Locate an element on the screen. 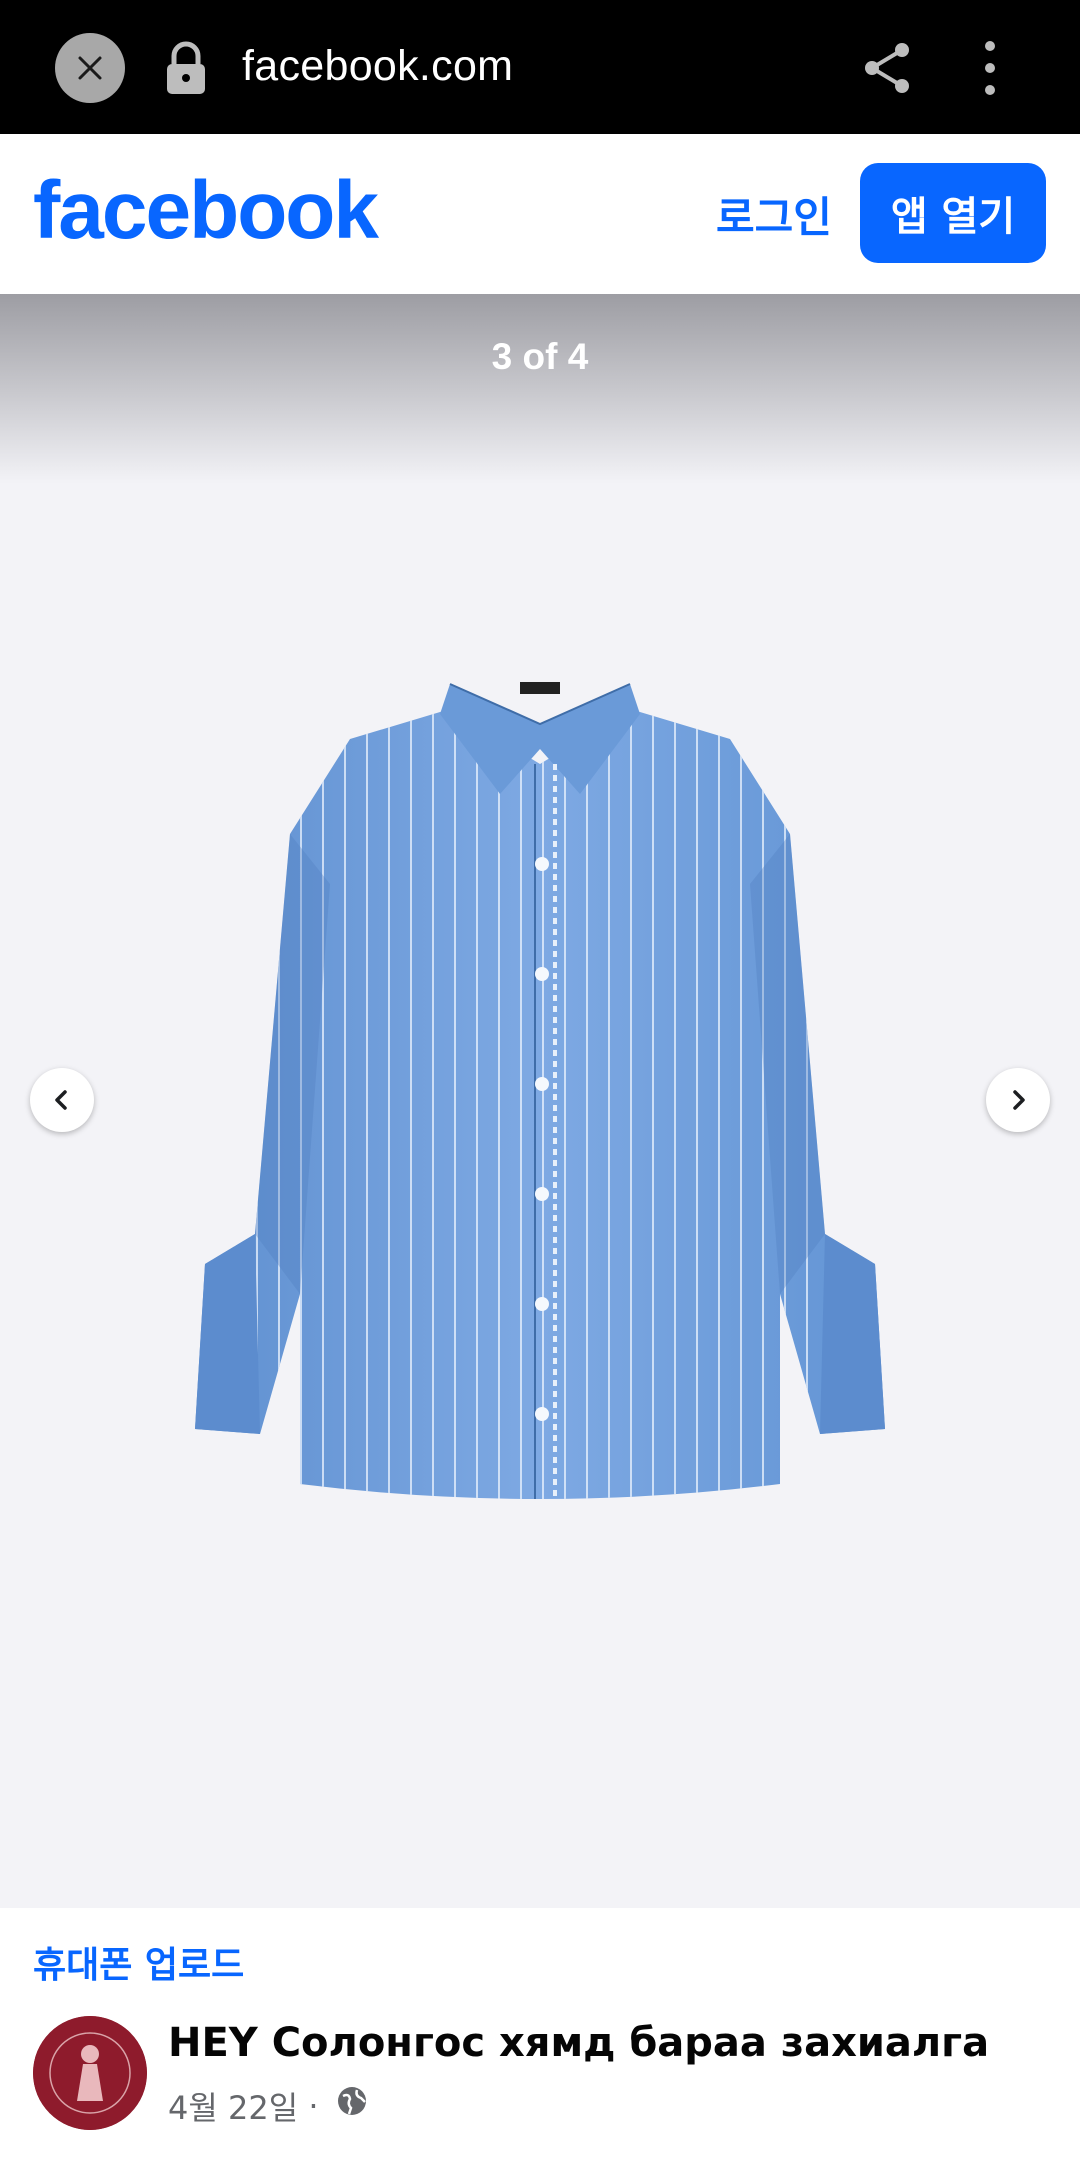 This screenshot has height=2177, width=1080. previous-photo-button is located at coordinates (62, 1100).